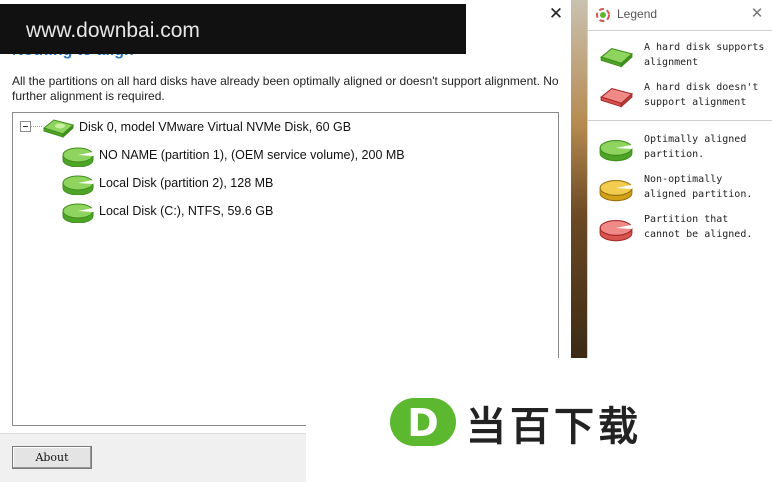 The height and width of the screenshot is (482, 772). What do you see at coordinates (579, 179) in the screenshot?
I see `desktop-background` at bounding box center [579, 179].